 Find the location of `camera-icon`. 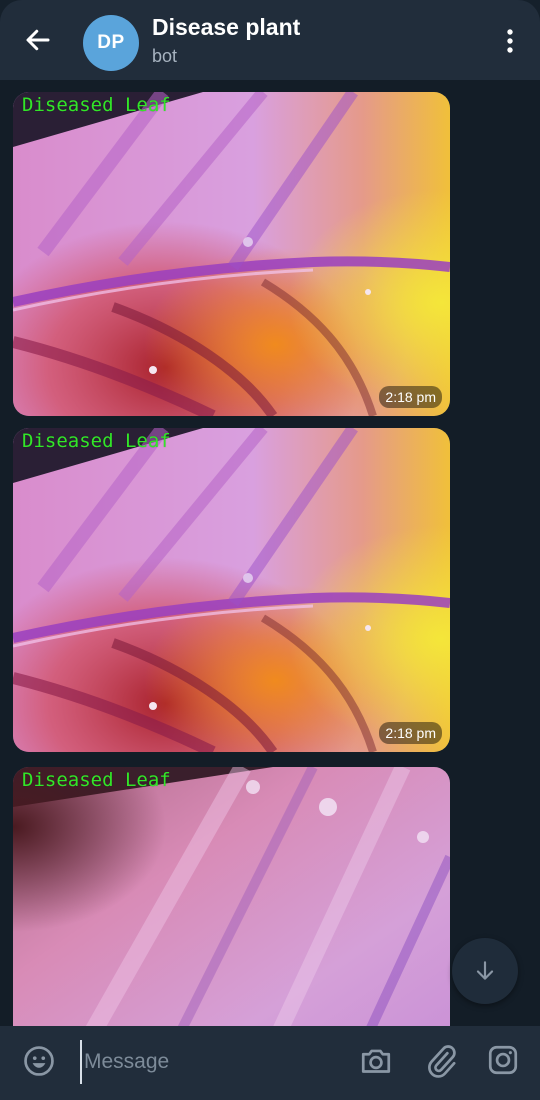

camera-icon is located at coordinates (376, 1061).